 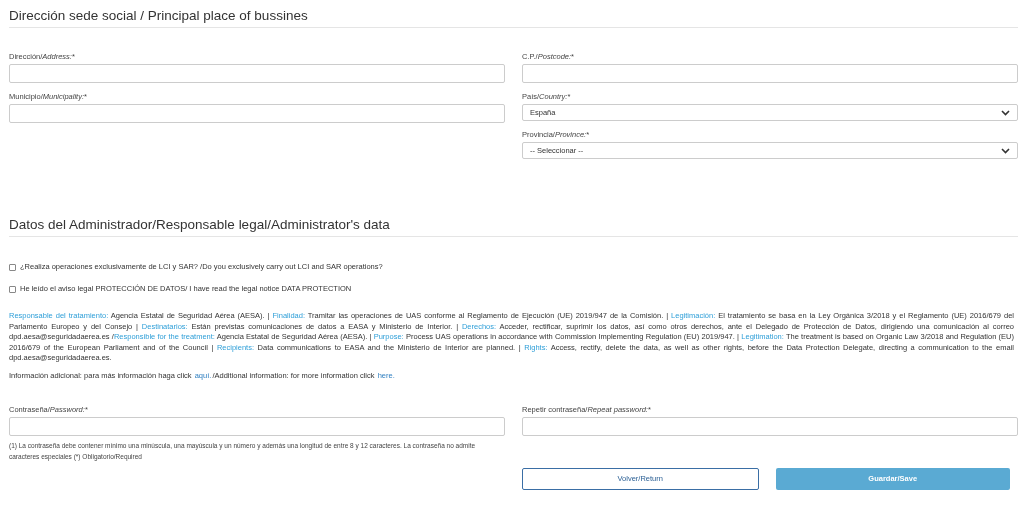 What do you see at coordinates (159, 16) in the screenshot?
I see `section-heading: Dirección sede social / Principal place of bussines` at bounding box center [159, 16].